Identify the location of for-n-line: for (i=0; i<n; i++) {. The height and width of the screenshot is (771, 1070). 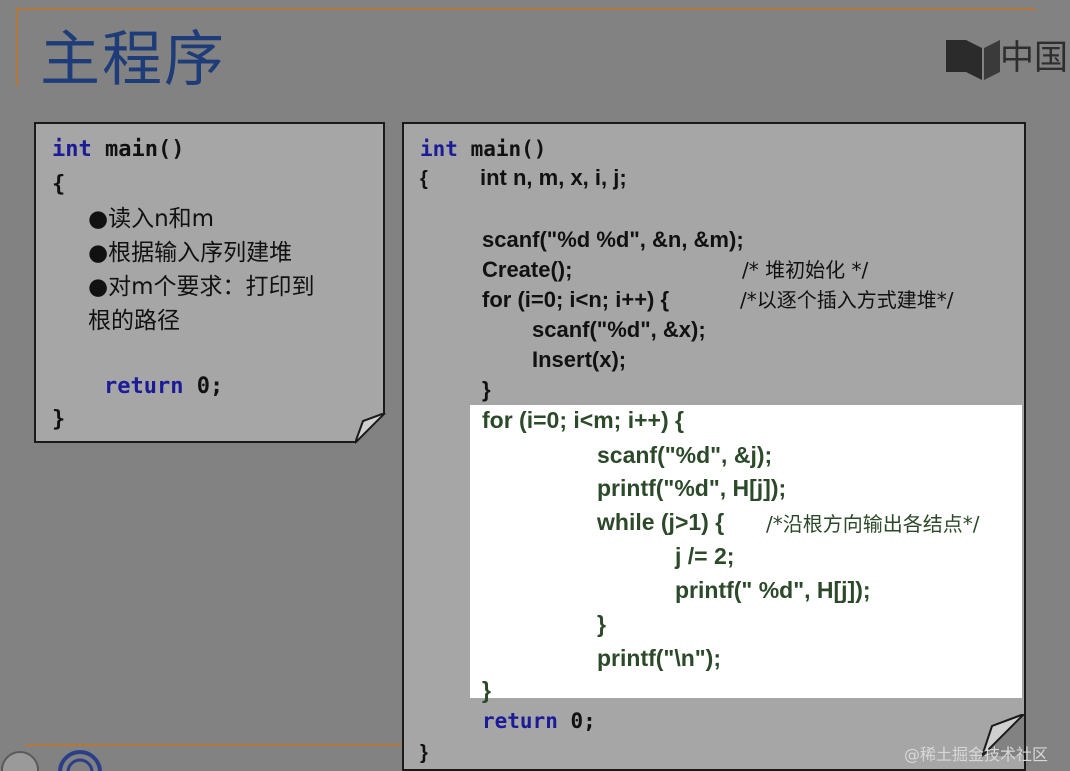
(576, 299).